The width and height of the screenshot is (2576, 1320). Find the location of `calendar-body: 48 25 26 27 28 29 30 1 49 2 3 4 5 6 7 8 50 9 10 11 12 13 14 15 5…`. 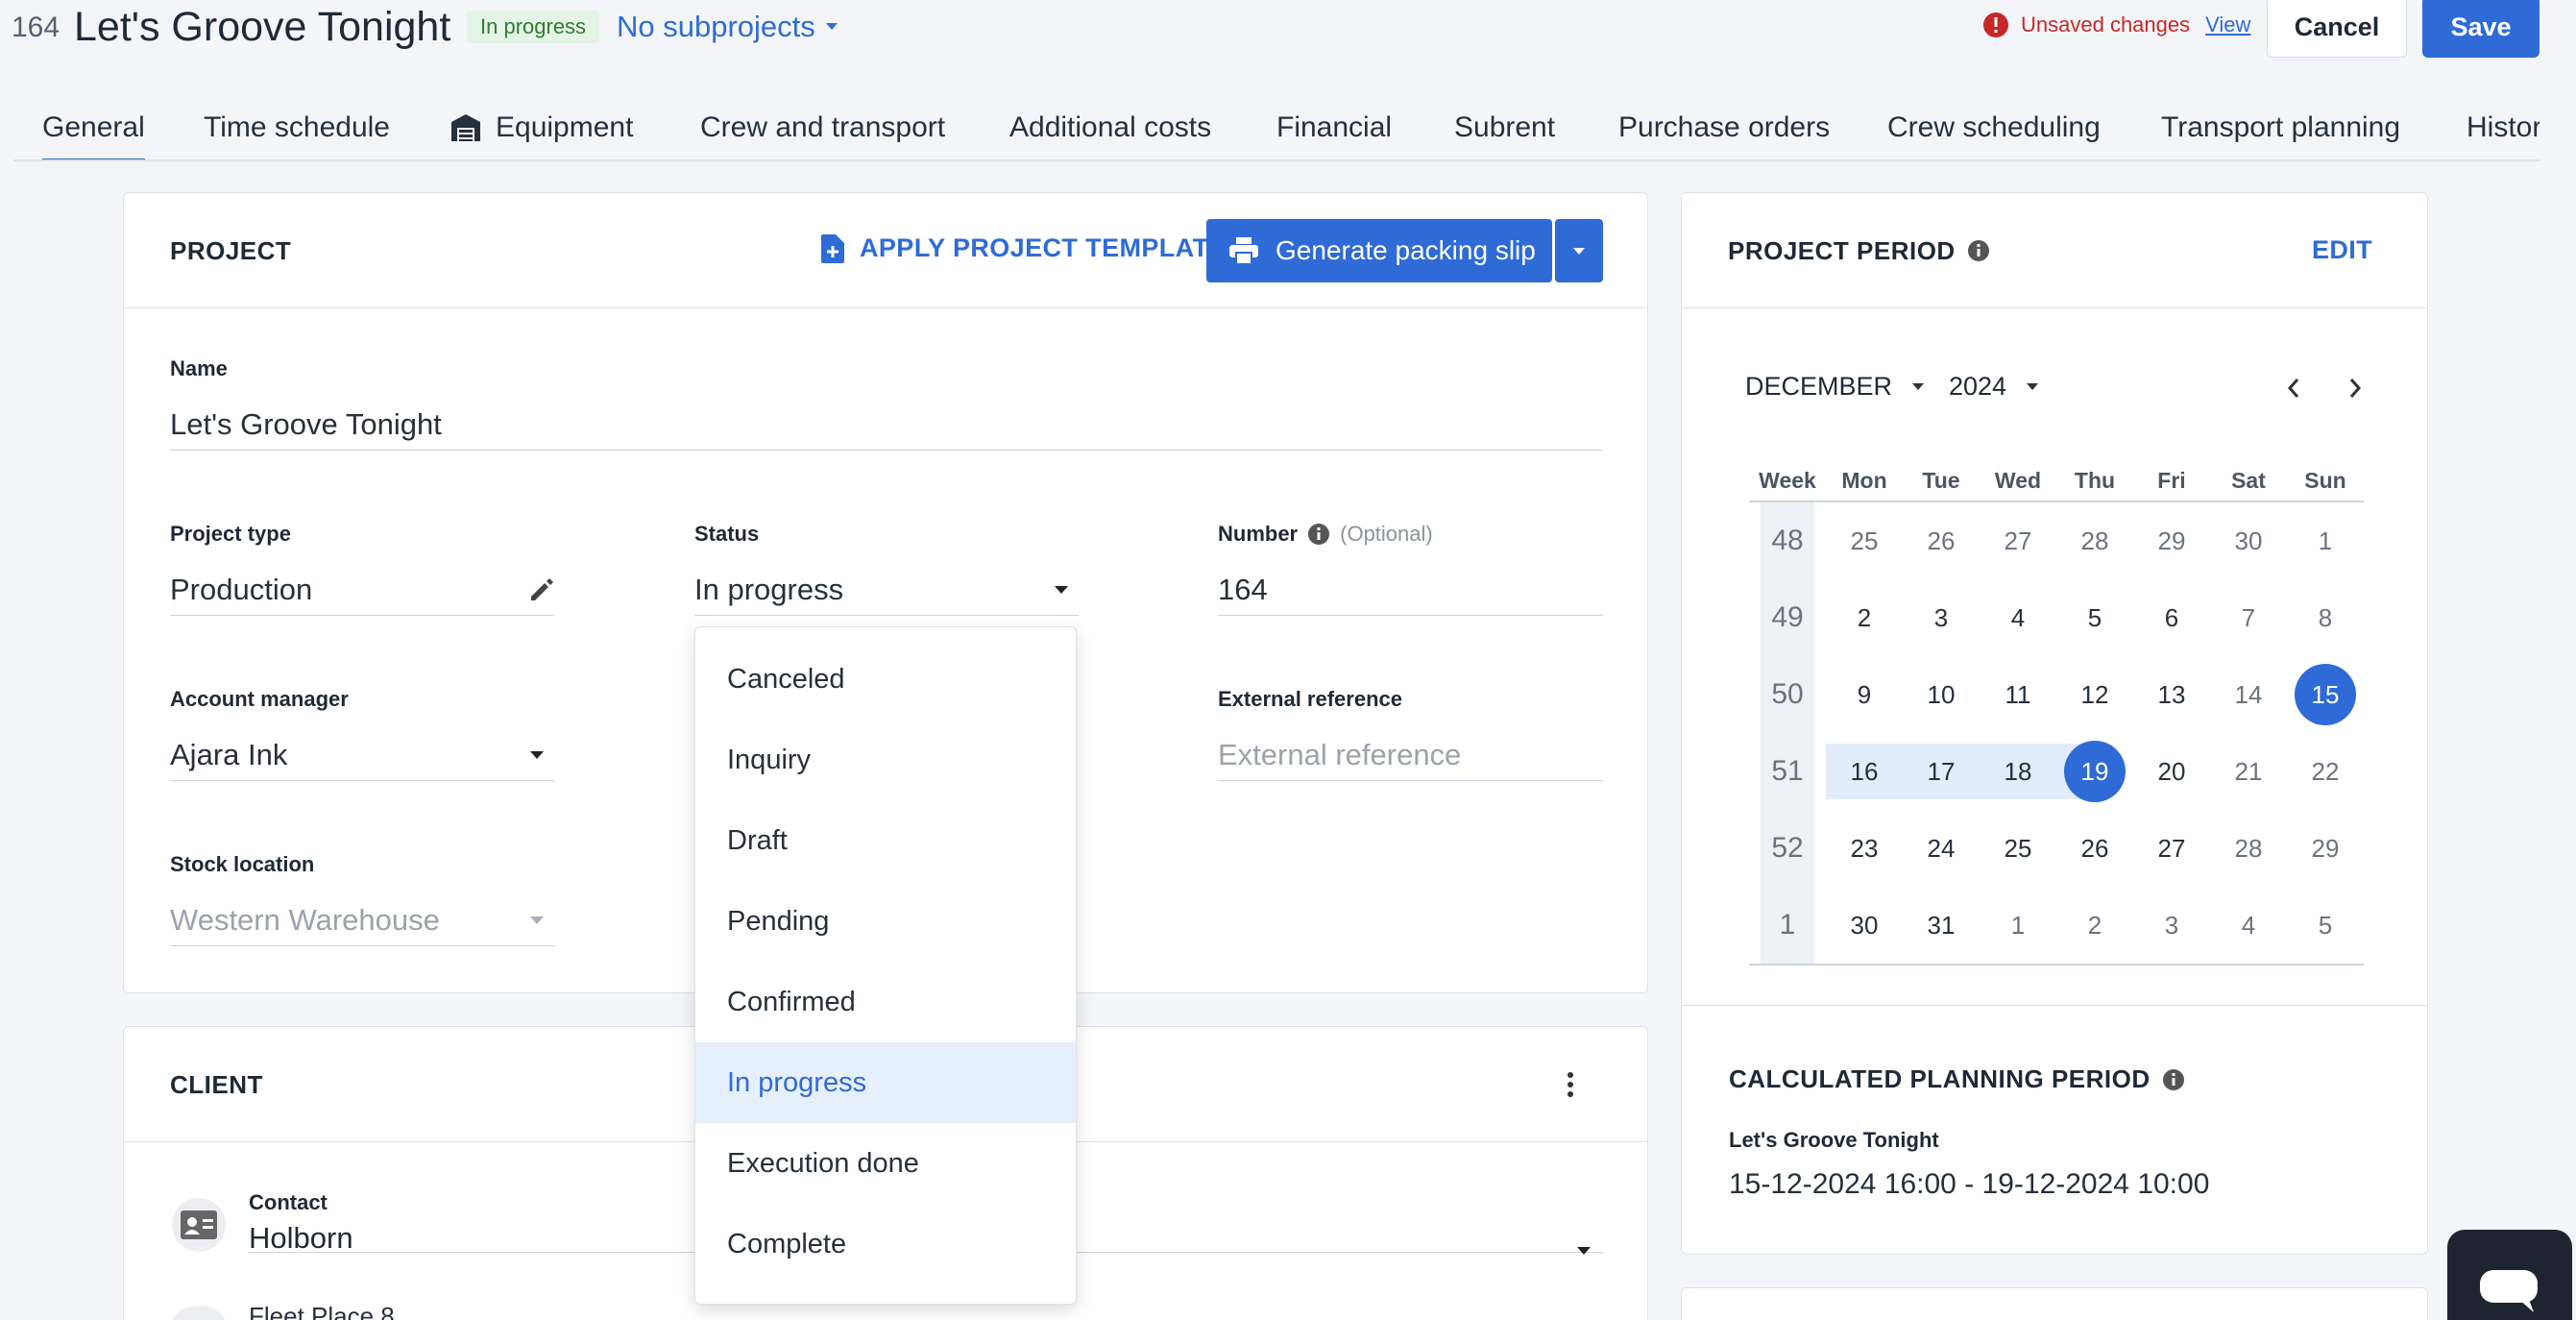

calendar-body: 48 25 26 27 28 29 30 1 49 2 3 4 5 6 7 8 50 9 10 11 12 13 14 15 5… is located at coordinates (2057, 734).